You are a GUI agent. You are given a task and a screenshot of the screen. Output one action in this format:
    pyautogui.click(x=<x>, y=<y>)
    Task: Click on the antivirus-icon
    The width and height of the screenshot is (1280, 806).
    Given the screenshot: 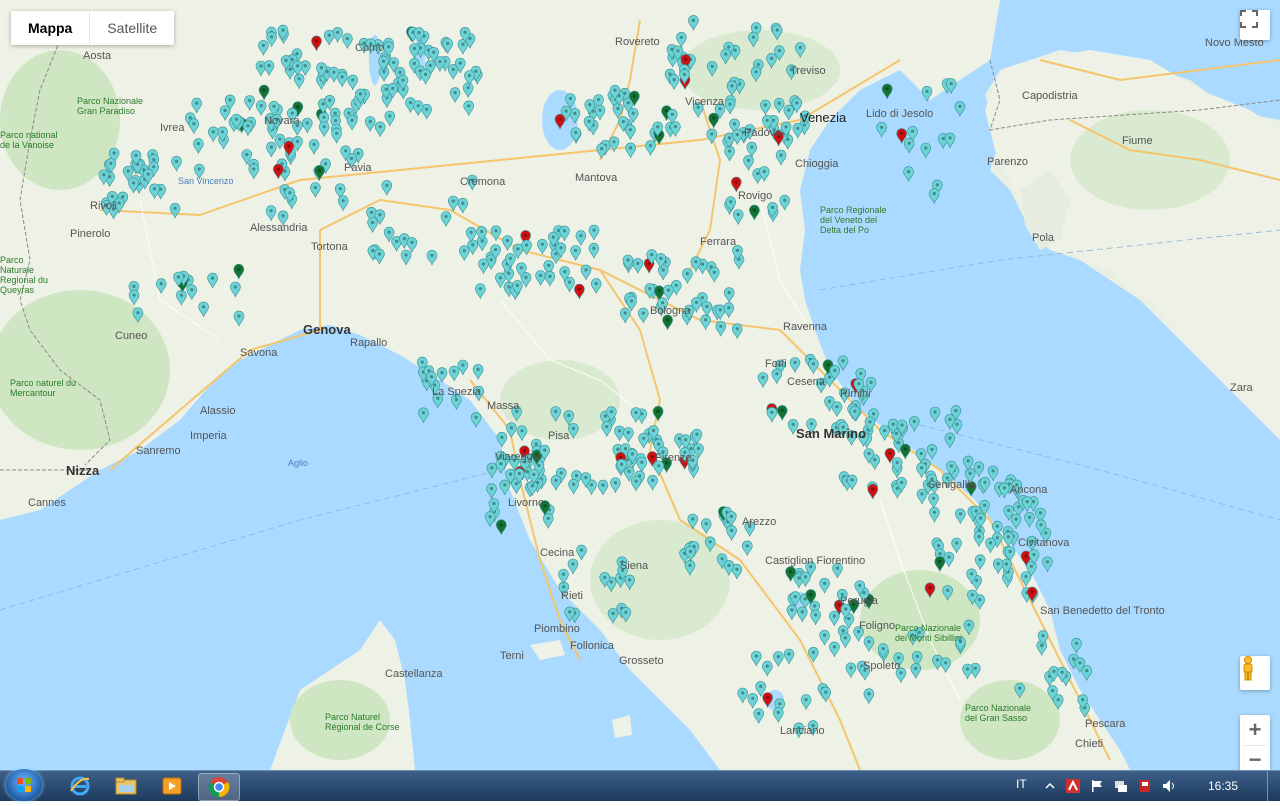 What is the action you would take?
    pyautogui.click(x=1073, y=786)
    